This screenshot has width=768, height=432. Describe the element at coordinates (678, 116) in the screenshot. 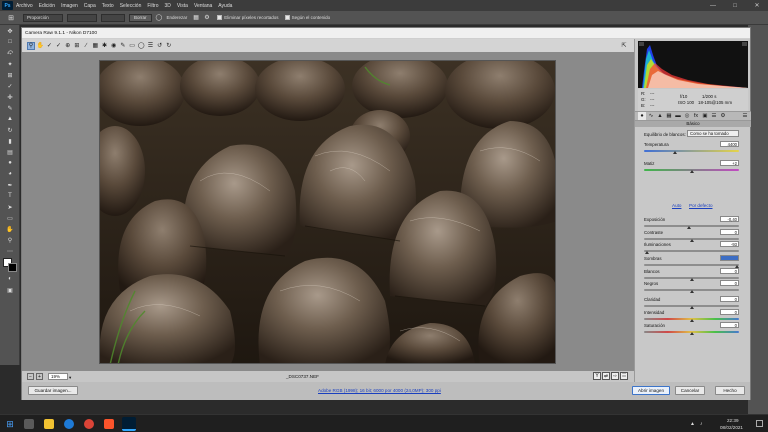

I see `split-toning-tab-icon: ▬` at that location.